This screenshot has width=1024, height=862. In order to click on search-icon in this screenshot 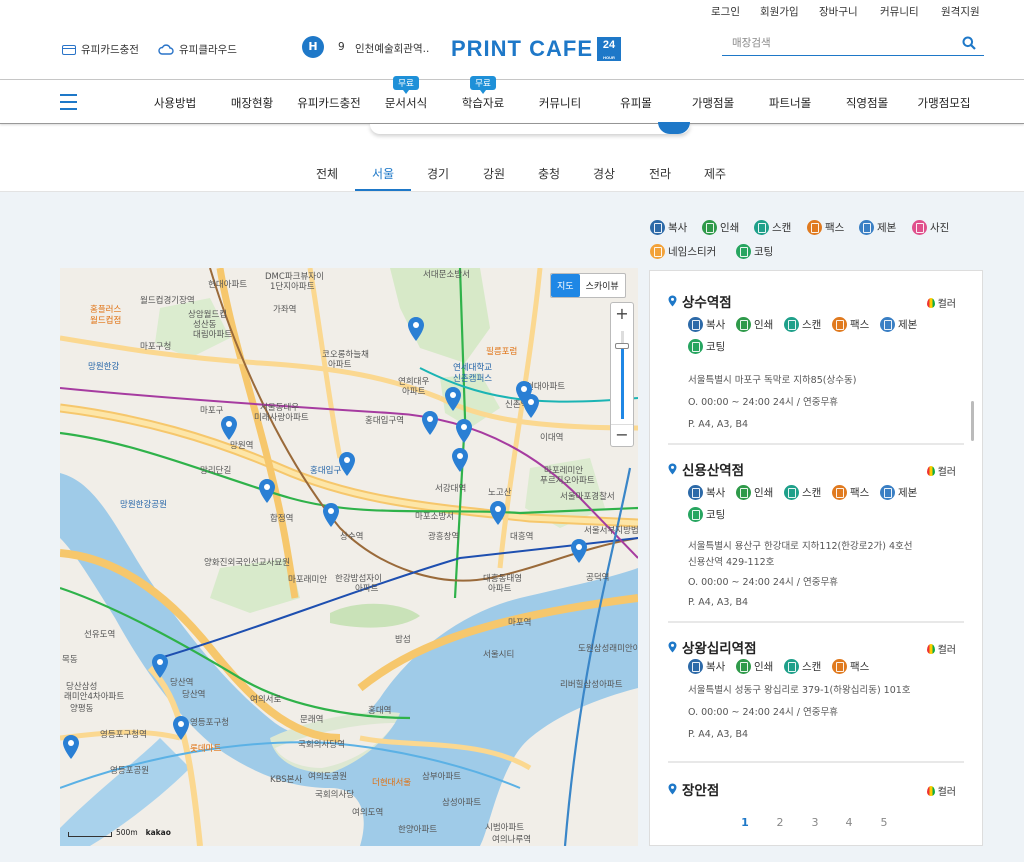, I will do `click(969, 43)`.